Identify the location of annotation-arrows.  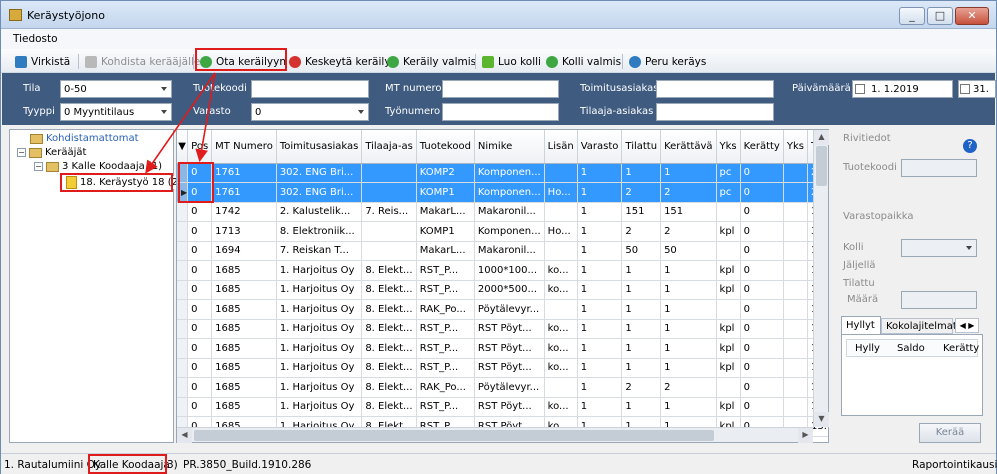
(180, 123).